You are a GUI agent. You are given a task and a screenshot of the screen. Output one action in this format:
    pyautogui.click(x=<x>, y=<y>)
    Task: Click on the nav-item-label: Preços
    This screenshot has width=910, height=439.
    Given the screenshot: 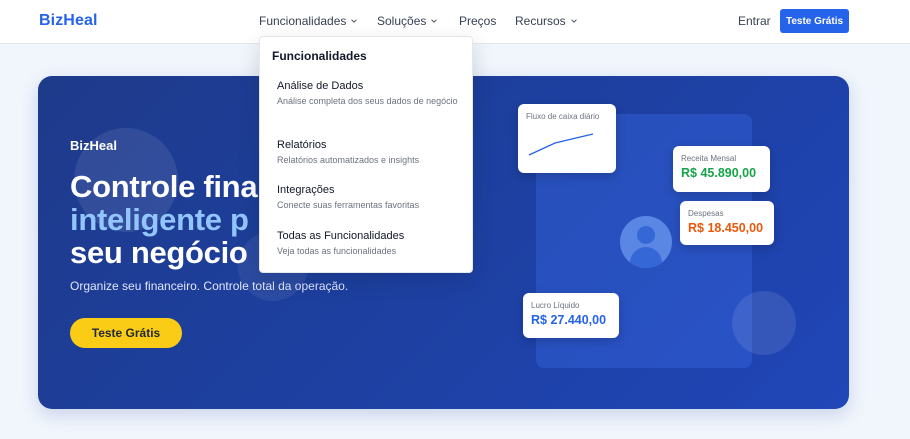 What is the action you would take?
    pyautogui.click(x=478, y=21)
    